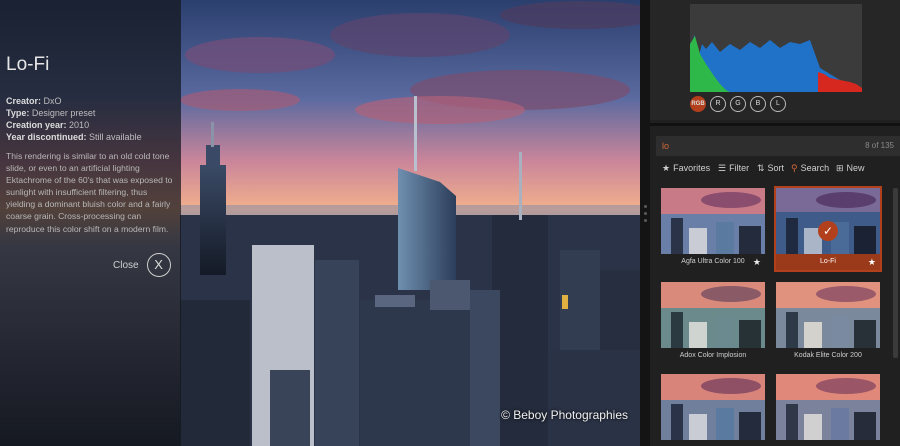 This screenshot has width=900, height=446. Describe the element at coordinates (692, 168) in the screenshot. I see `favorites-label: Favorites` at that location.